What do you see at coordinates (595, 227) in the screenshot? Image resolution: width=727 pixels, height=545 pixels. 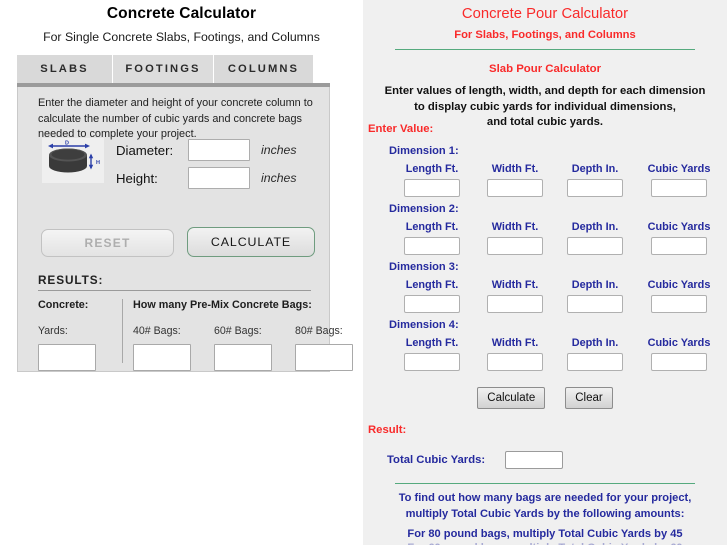 I see `depth-header-2: Depth In.` at bounding box center [595, 227].